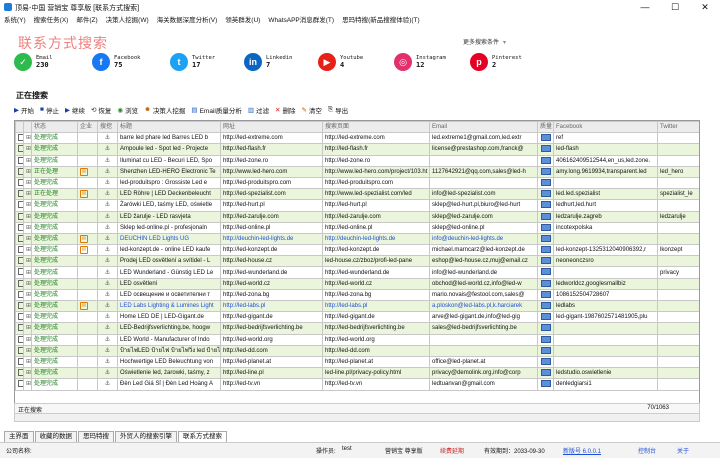 The image size is (720, 458). Describe the element at coordinates (678, 272) in the screenshot. I see `cell-twitter: privacy` at that location.